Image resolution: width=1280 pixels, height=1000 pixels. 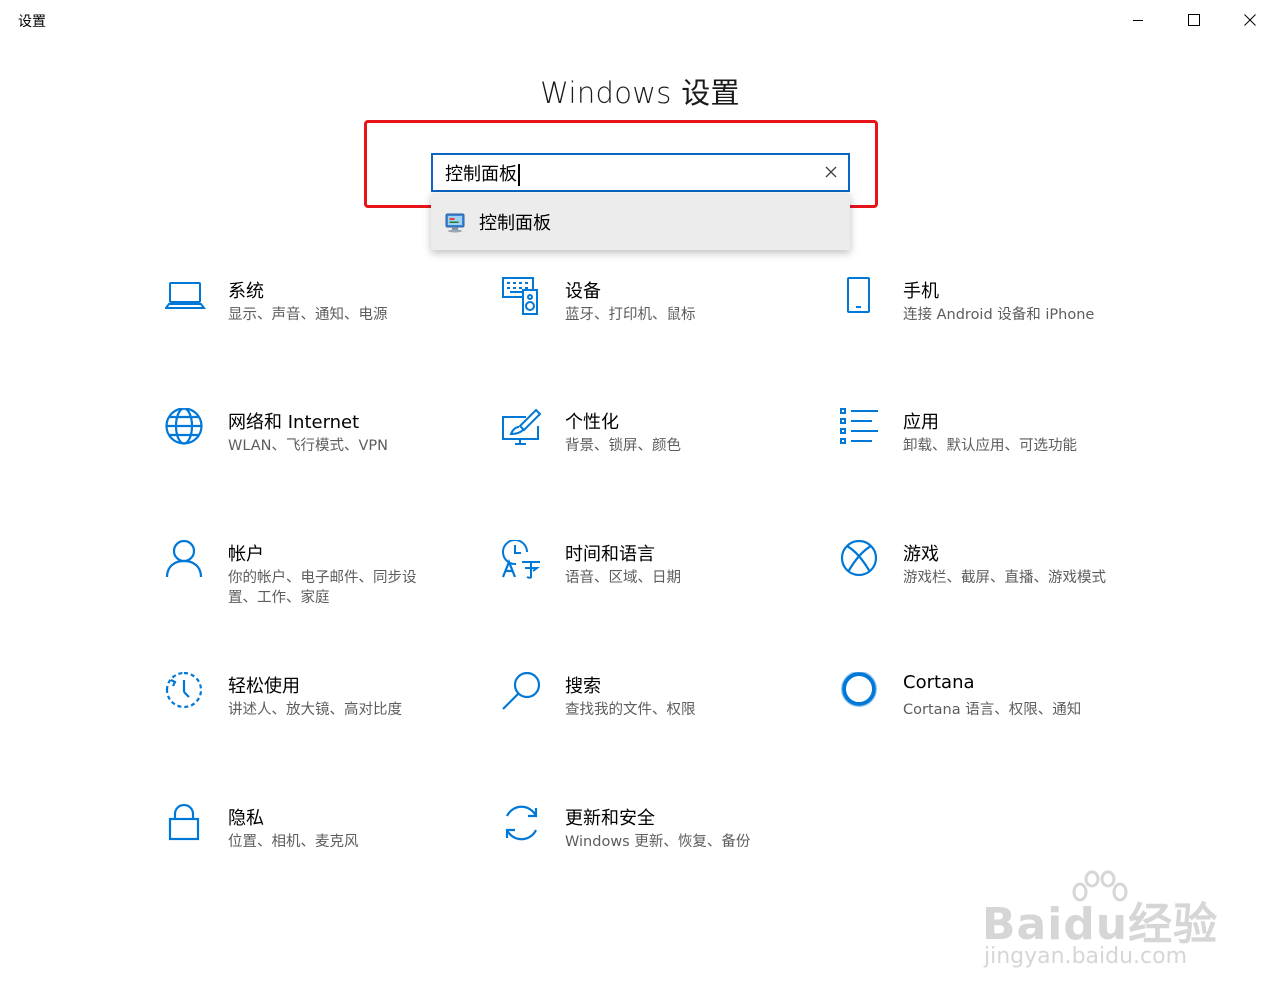 What do you see at coordinates (482, 173) in the screenshot?
I see `search-input: 控制面板` at bounding box center [482, 173].